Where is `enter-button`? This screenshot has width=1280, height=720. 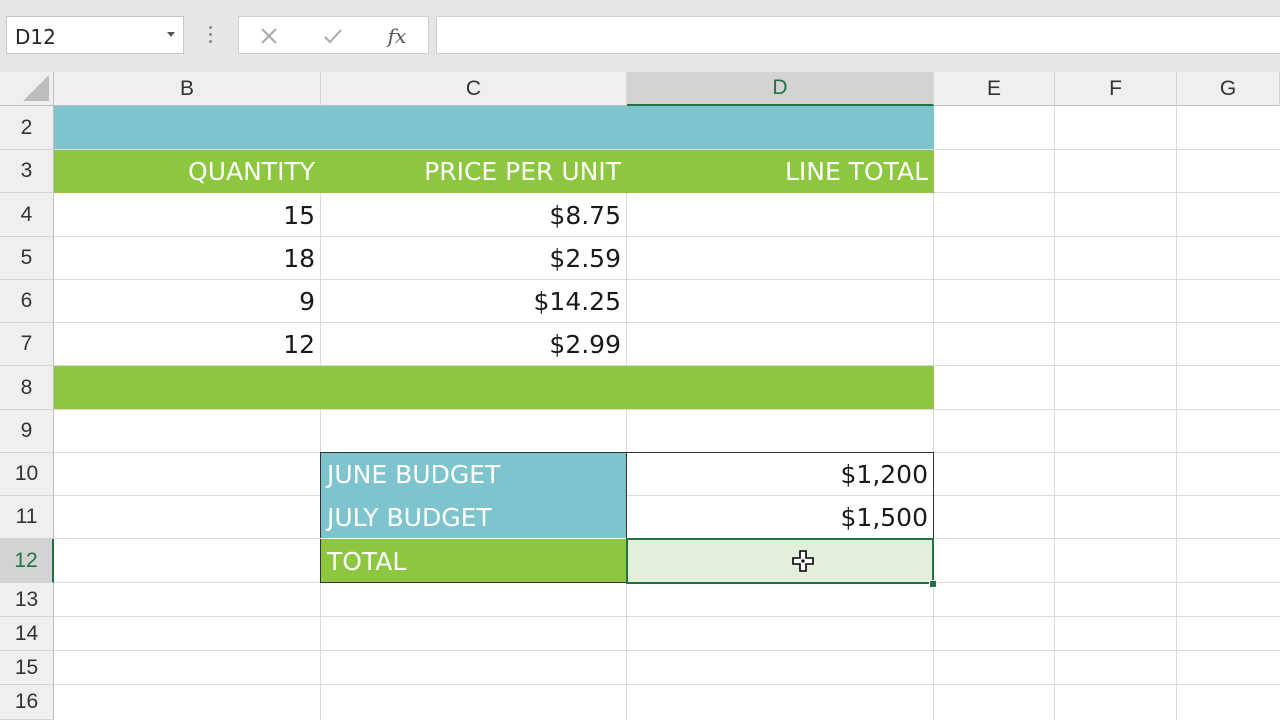 enter-button is located at coordinates (333, 36).